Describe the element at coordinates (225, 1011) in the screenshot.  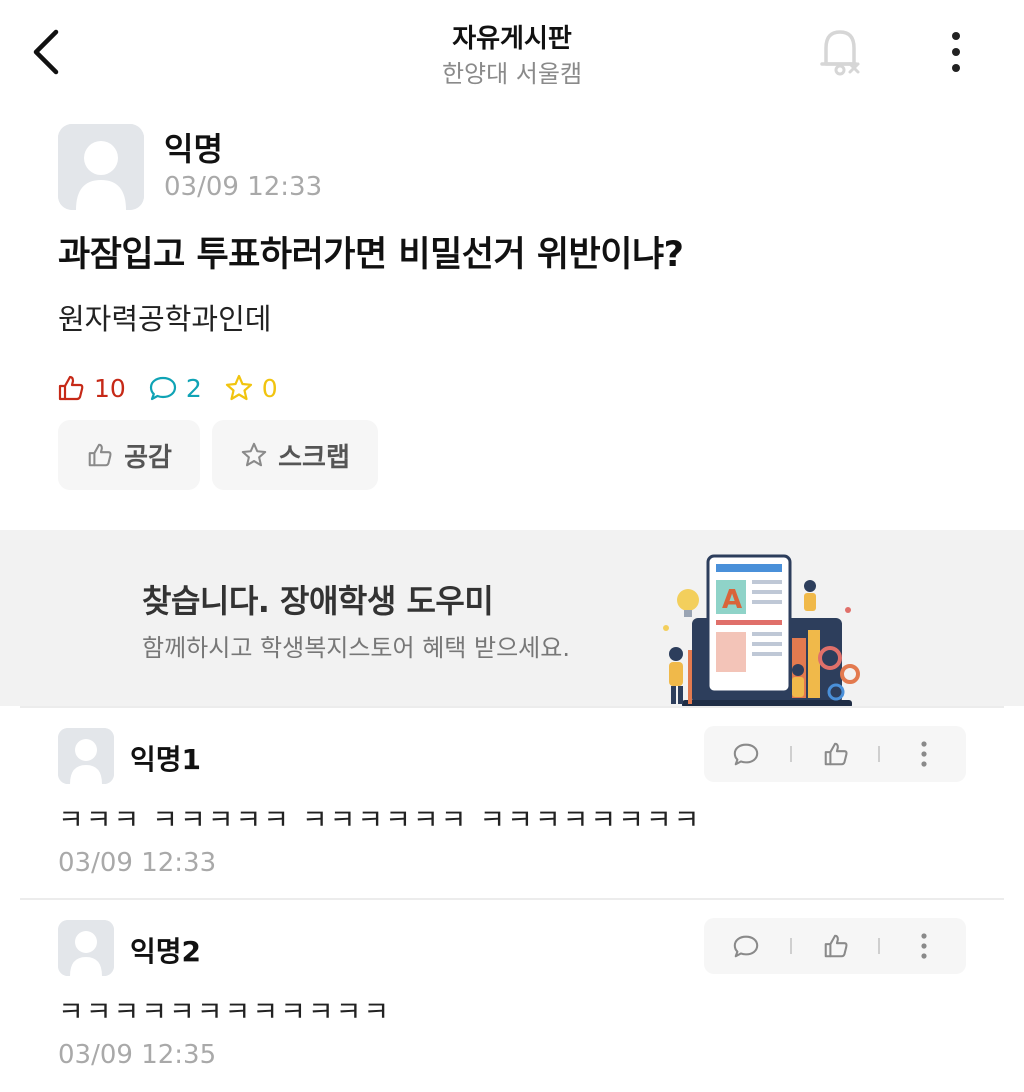
I see `comment-text: ㅋㅋㅋㅋㅋㅋㅋㅋㅋㅋㅋㅋ` at that location.